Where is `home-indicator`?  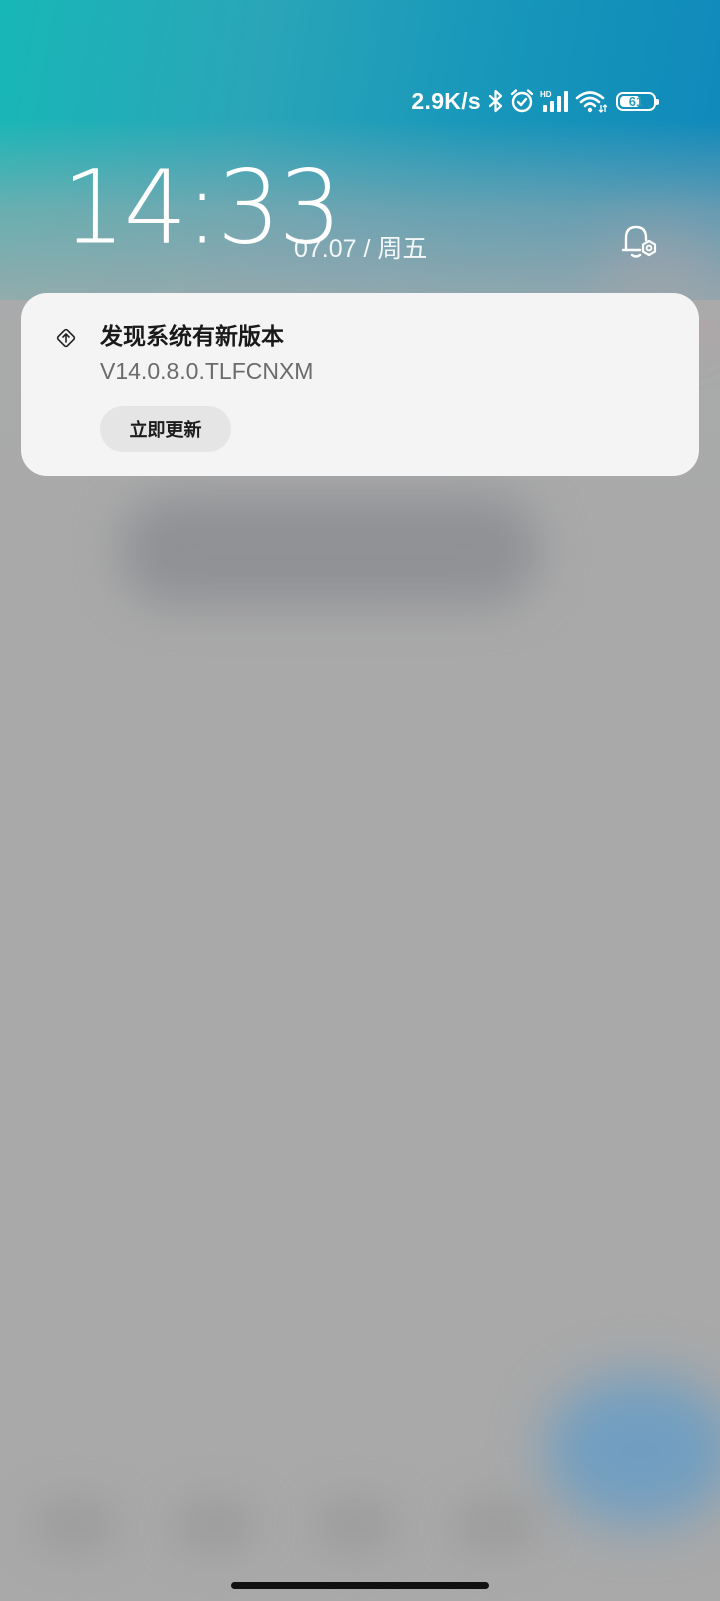 home-indicator is located at coordinates (360, 1585).